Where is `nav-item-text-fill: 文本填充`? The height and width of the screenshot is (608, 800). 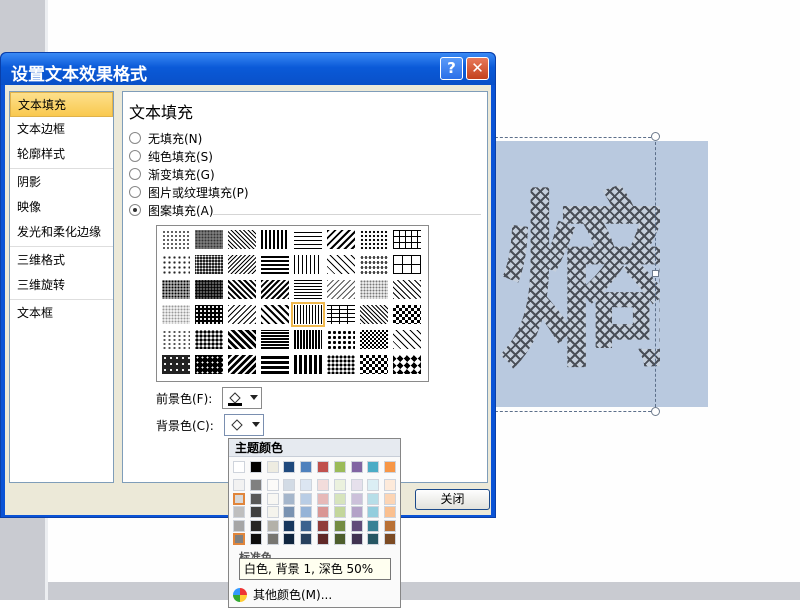
nav-item-text-fill: 文本填充 is located at coordinates (61, 104).